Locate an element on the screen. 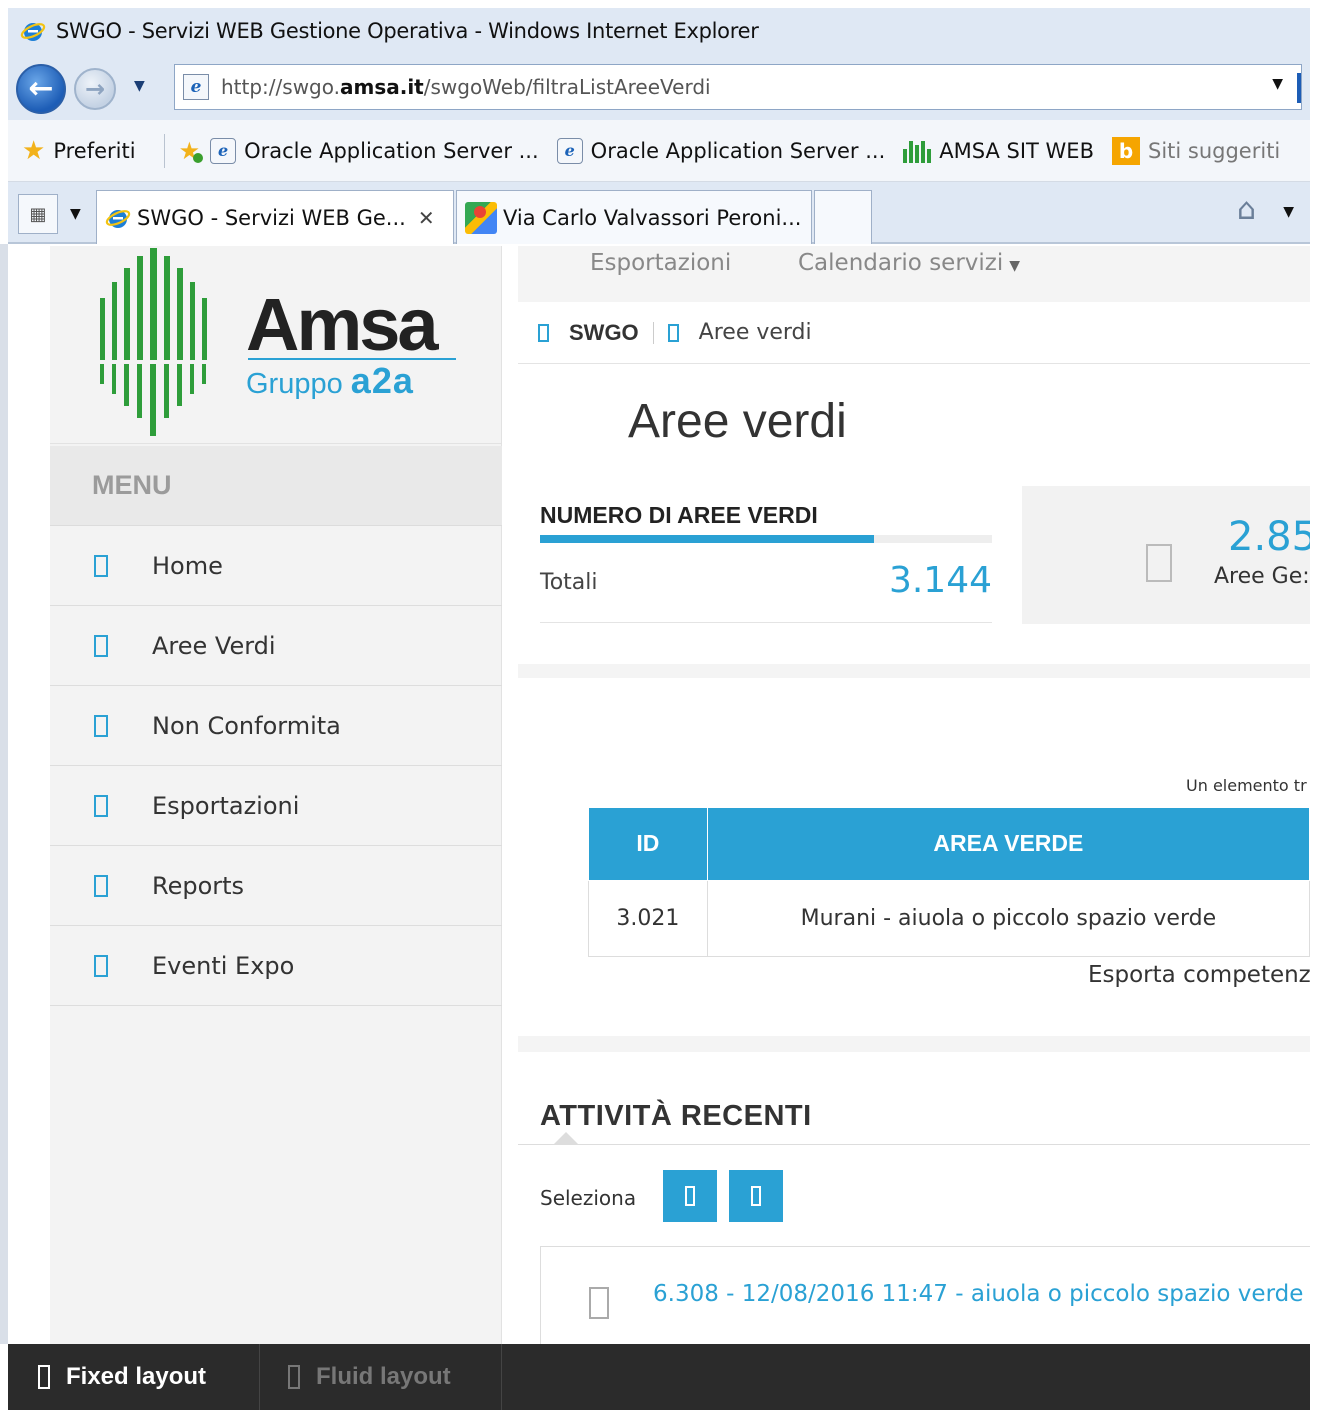  table-header-row: ID AREA VERDE is located at coordinates (949, 844).